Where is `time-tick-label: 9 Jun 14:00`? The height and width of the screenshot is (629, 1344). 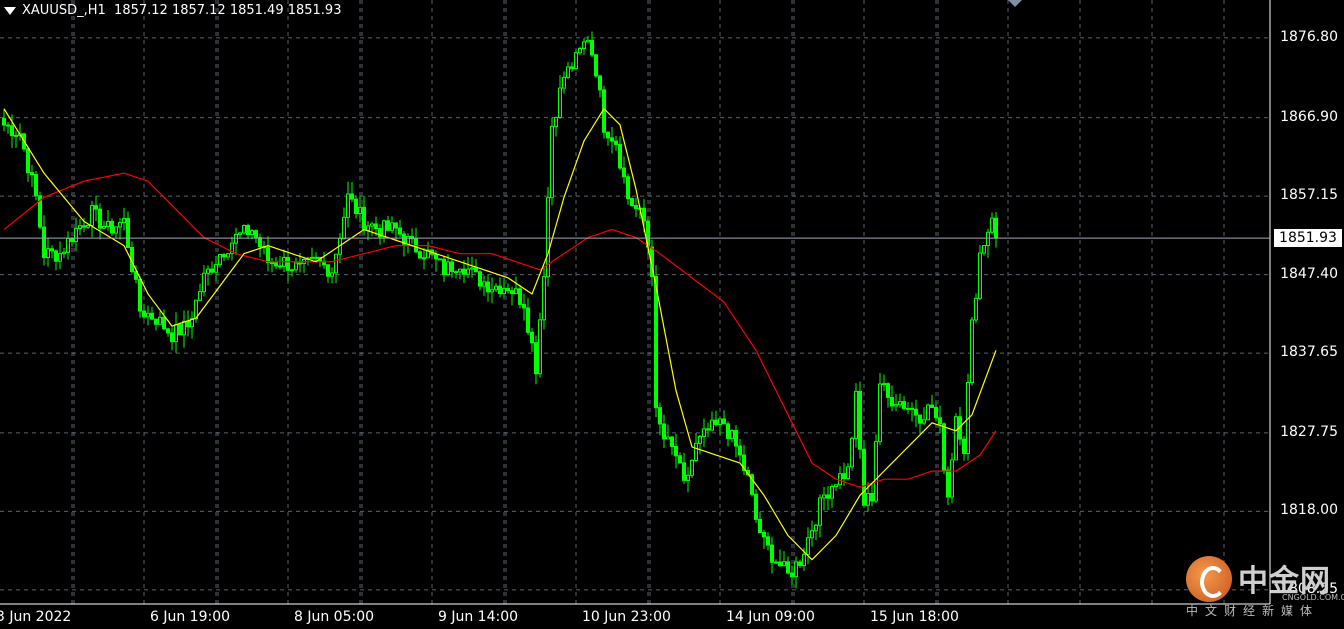
time-tick-label: 9 Jun 14:00 is located at coordinates (478, 617).